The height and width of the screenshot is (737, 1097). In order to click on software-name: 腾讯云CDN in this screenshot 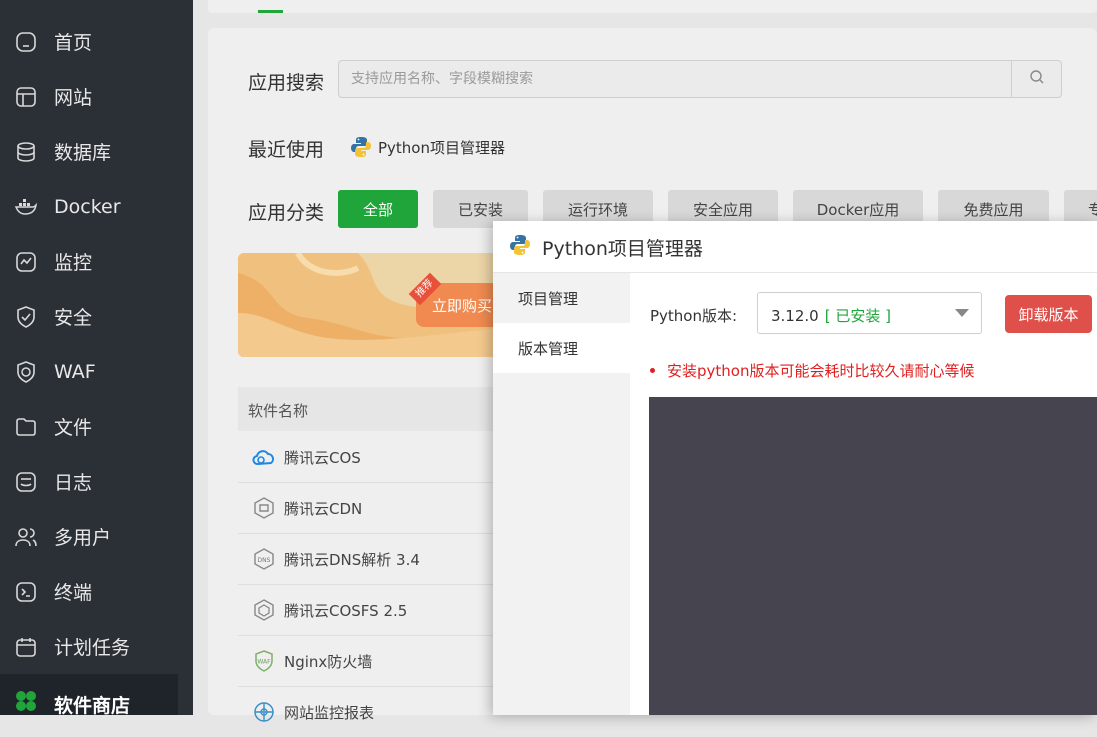, I will do `click(323, 509)`.